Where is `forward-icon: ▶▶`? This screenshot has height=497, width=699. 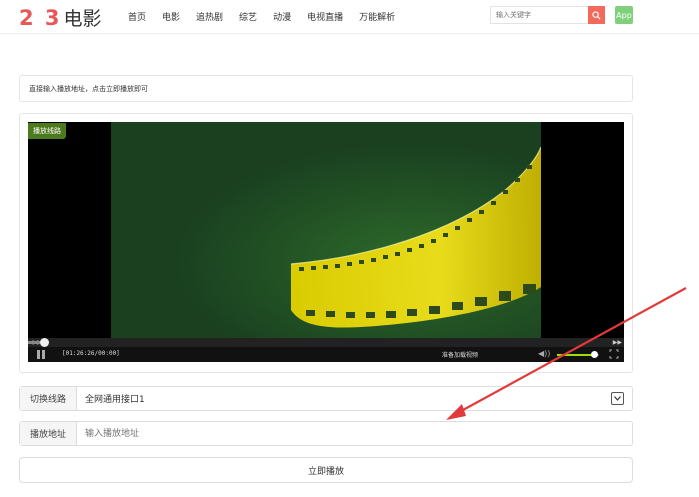
forward-icon: ▶▶ is located at coordinates (617, 342).